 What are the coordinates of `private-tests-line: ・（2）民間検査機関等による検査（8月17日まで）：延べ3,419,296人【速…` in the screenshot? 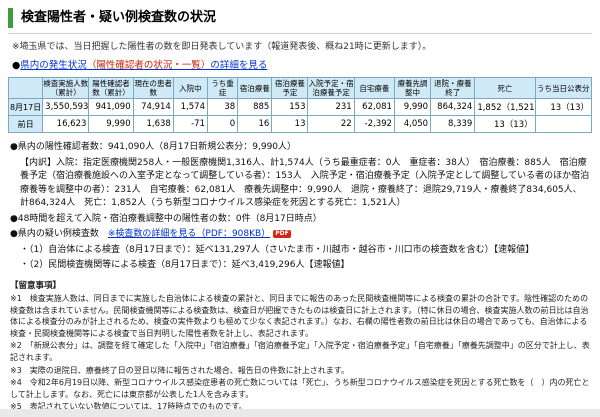 It's located at (185, 265).